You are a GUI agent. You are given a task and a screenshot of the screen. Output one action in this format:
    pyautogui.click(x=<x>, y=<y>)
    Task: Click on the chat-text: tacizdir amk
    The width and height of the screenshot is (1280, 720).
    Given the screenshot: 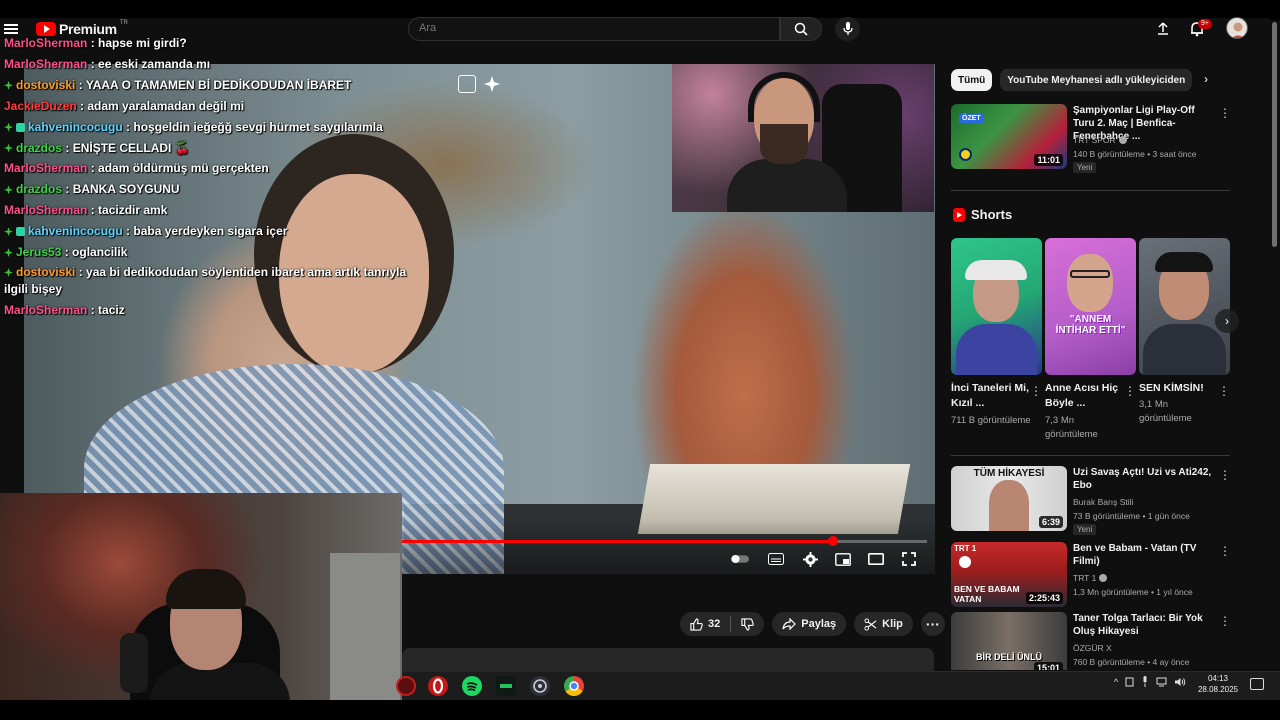 What is the action you would take?
    pyautogui.click(x=133, y=210)
    